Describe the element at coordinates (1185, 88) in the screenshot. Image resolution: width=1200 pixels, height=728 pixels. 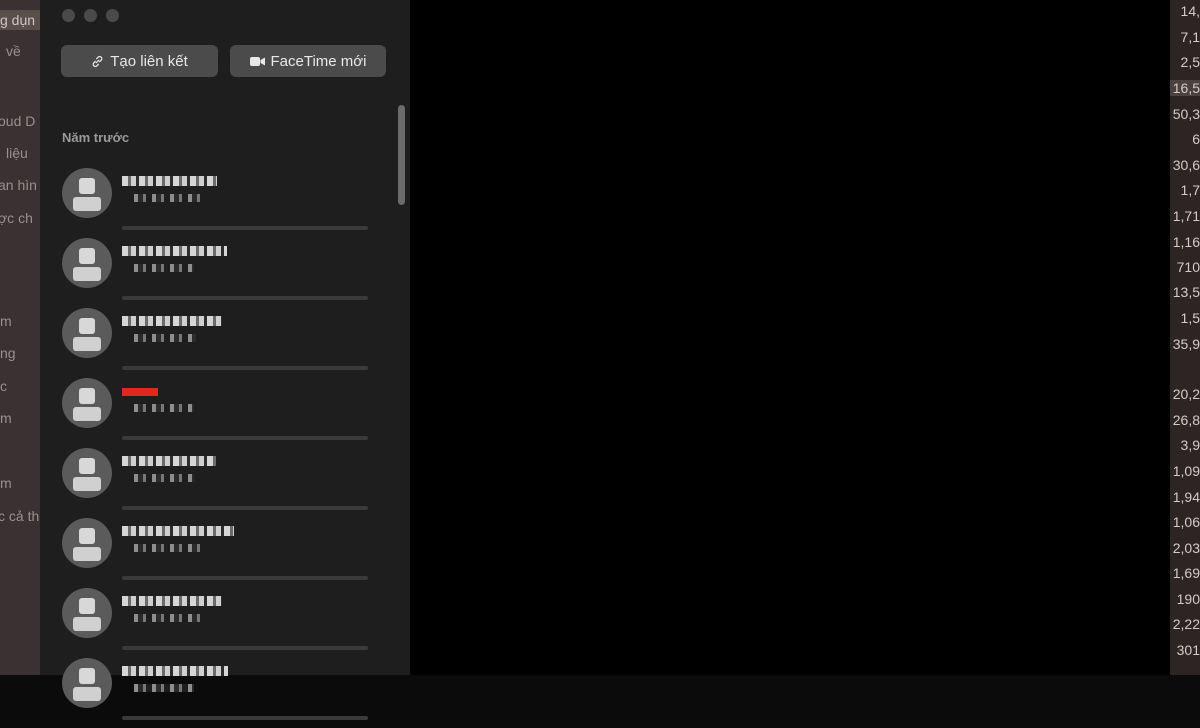
I see `background-file-size: 16,5` at that location.